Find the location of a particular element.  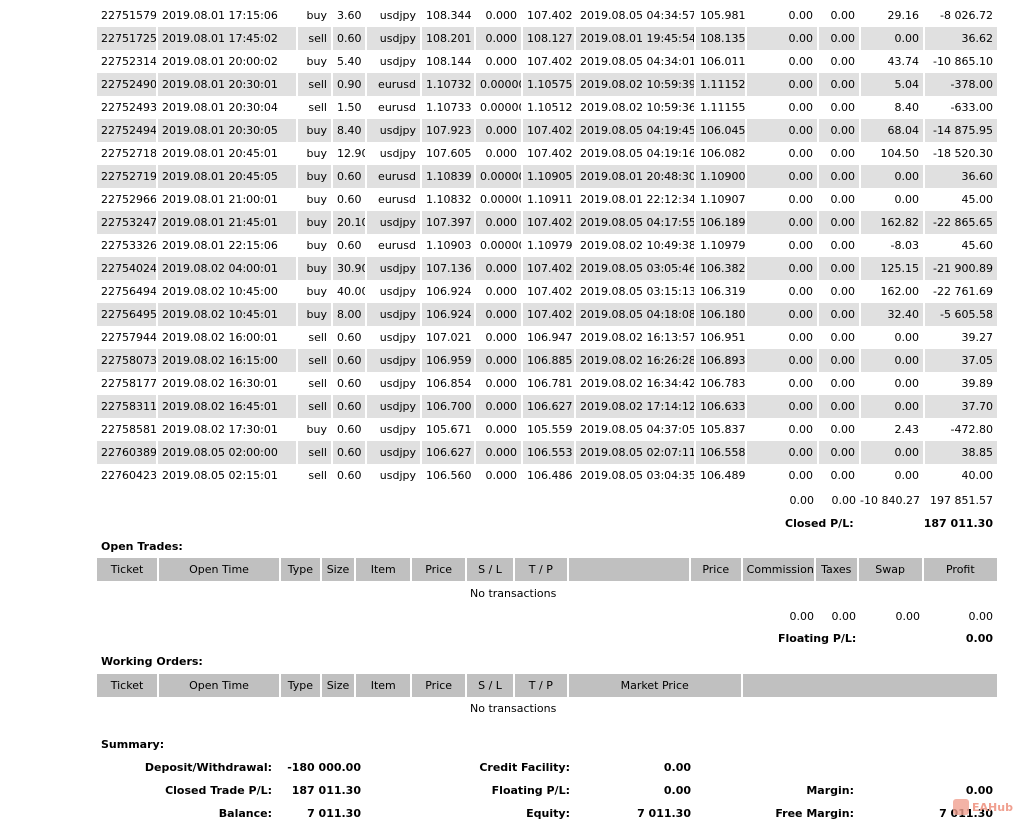

cell-tp: 106.553 is located at coordinates (549, 452).